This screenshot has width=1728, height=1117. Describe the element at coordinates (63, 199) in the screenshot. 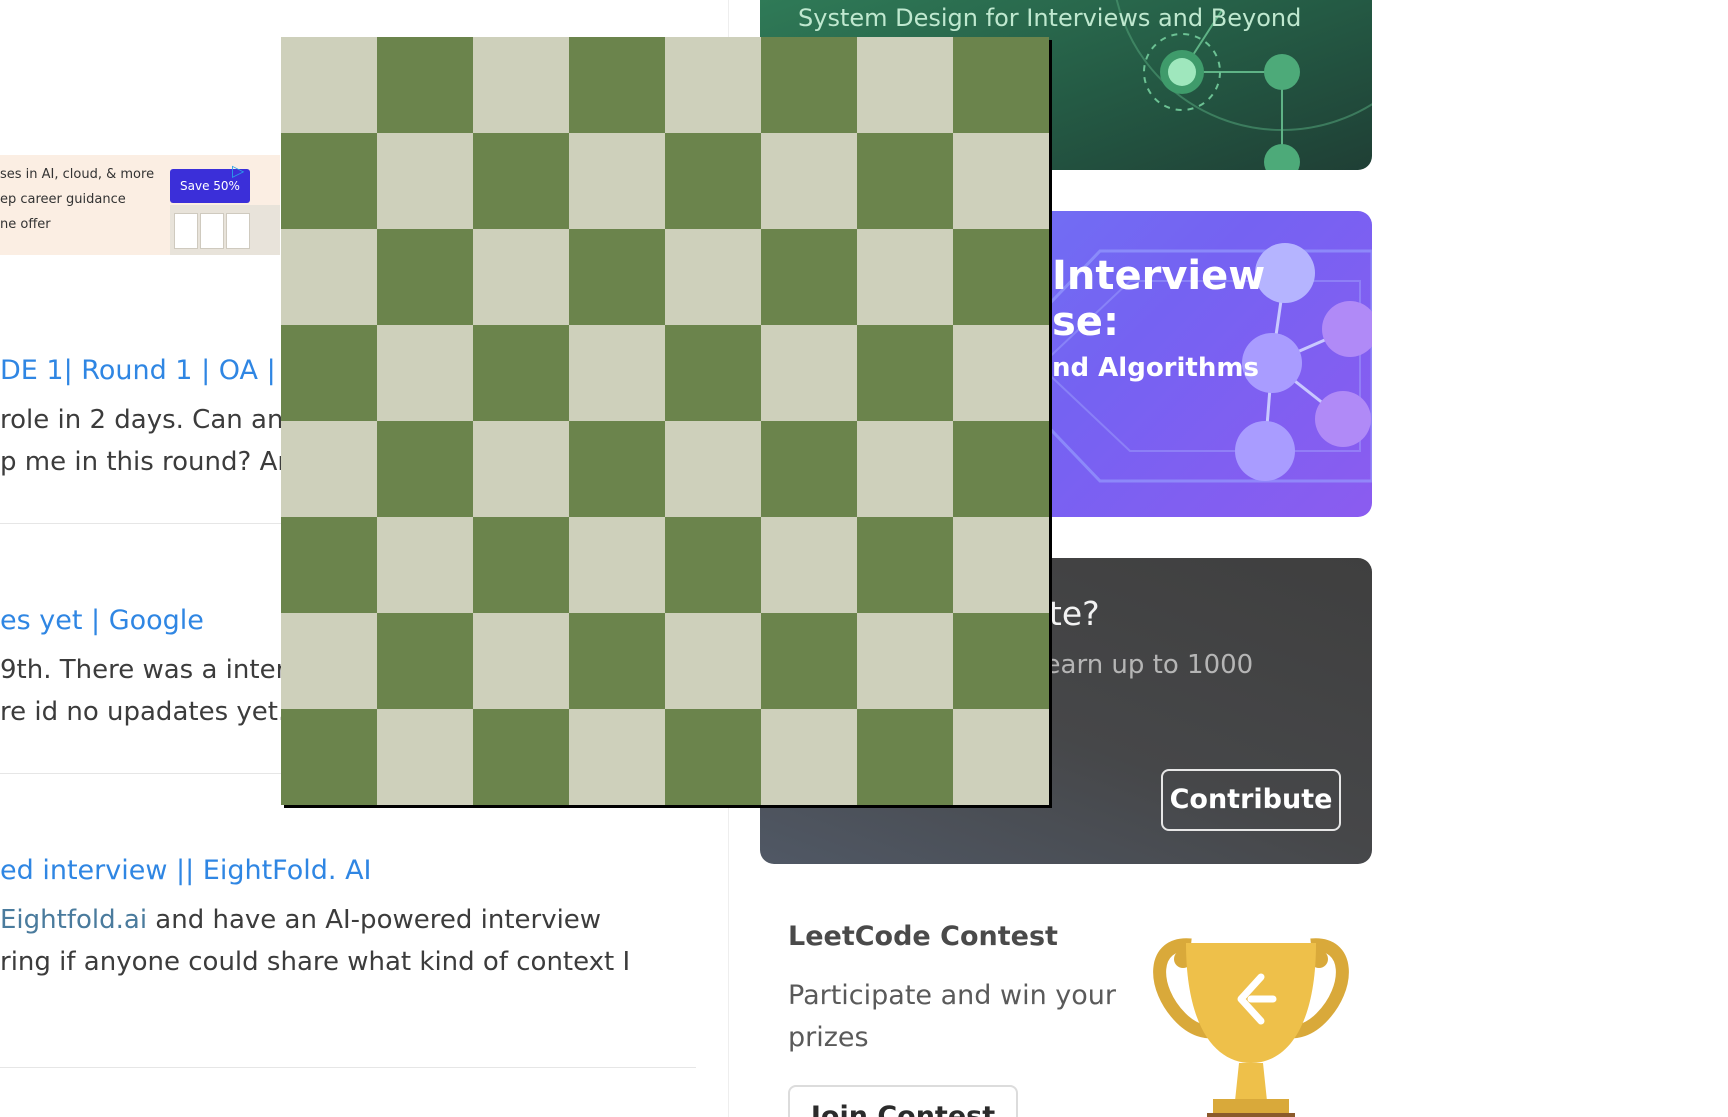

I see `ad-text-line: ep career guidance` at that location.